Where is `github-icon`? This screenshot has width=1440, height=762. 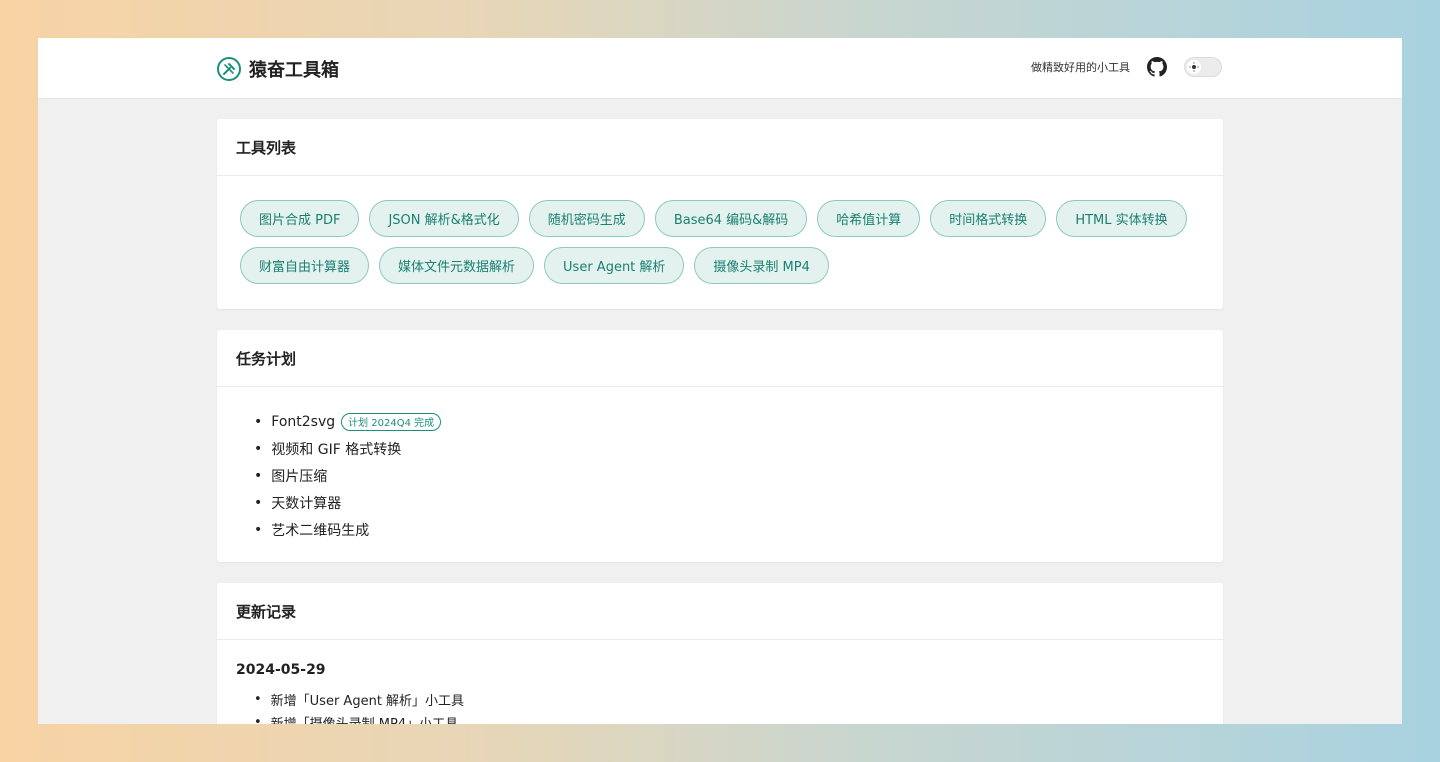 github-icon is located at coordinates (1157, 67).